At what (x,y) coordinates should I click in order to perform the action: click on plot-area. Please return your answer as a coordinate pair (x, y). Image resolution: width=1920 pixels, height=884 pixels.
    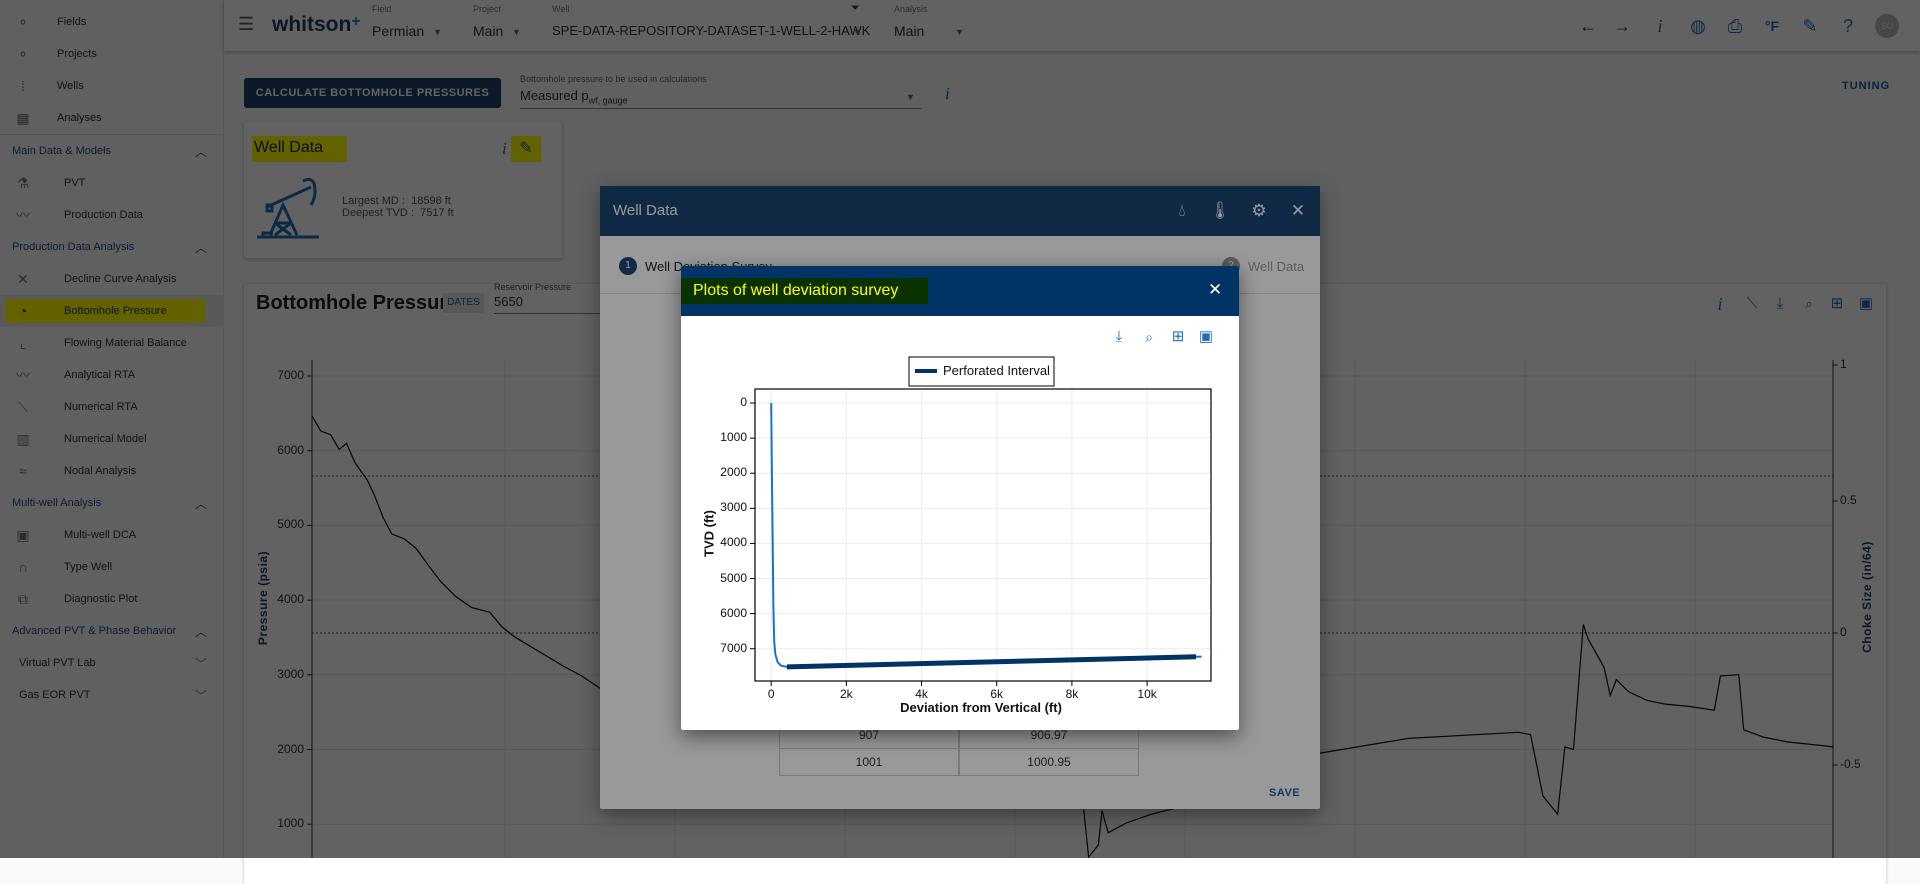
    Looking at the image, I should click on (983, 535).